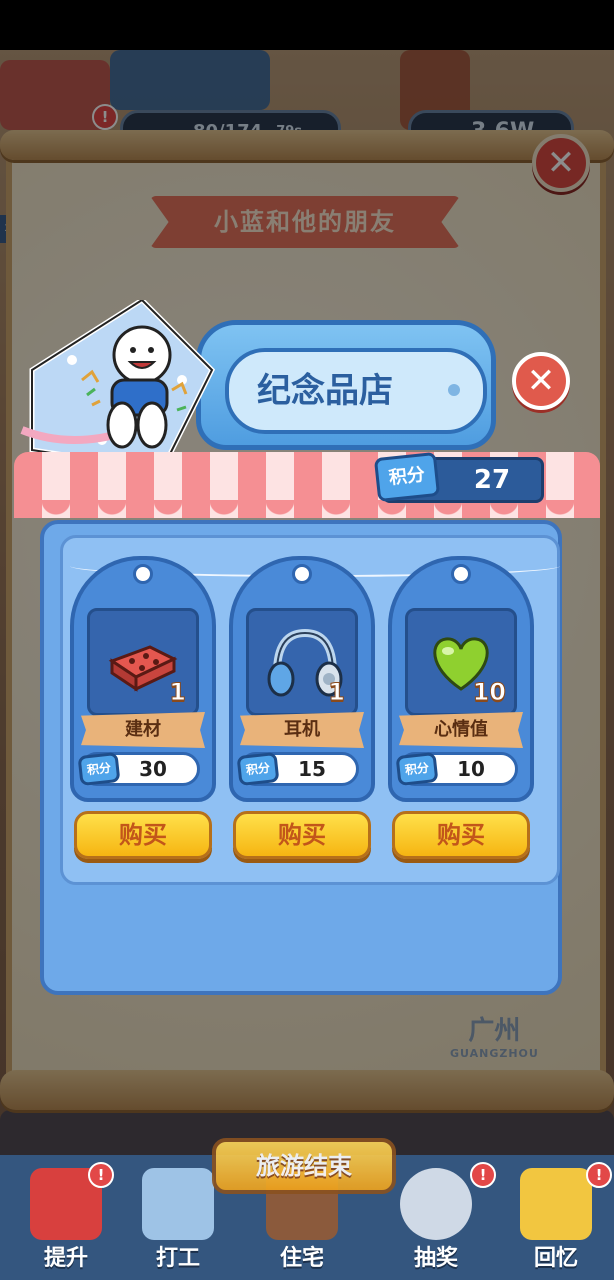 This screenshot has width=614, height=1280. I want to click on camera-icon, so click(556, 1204).